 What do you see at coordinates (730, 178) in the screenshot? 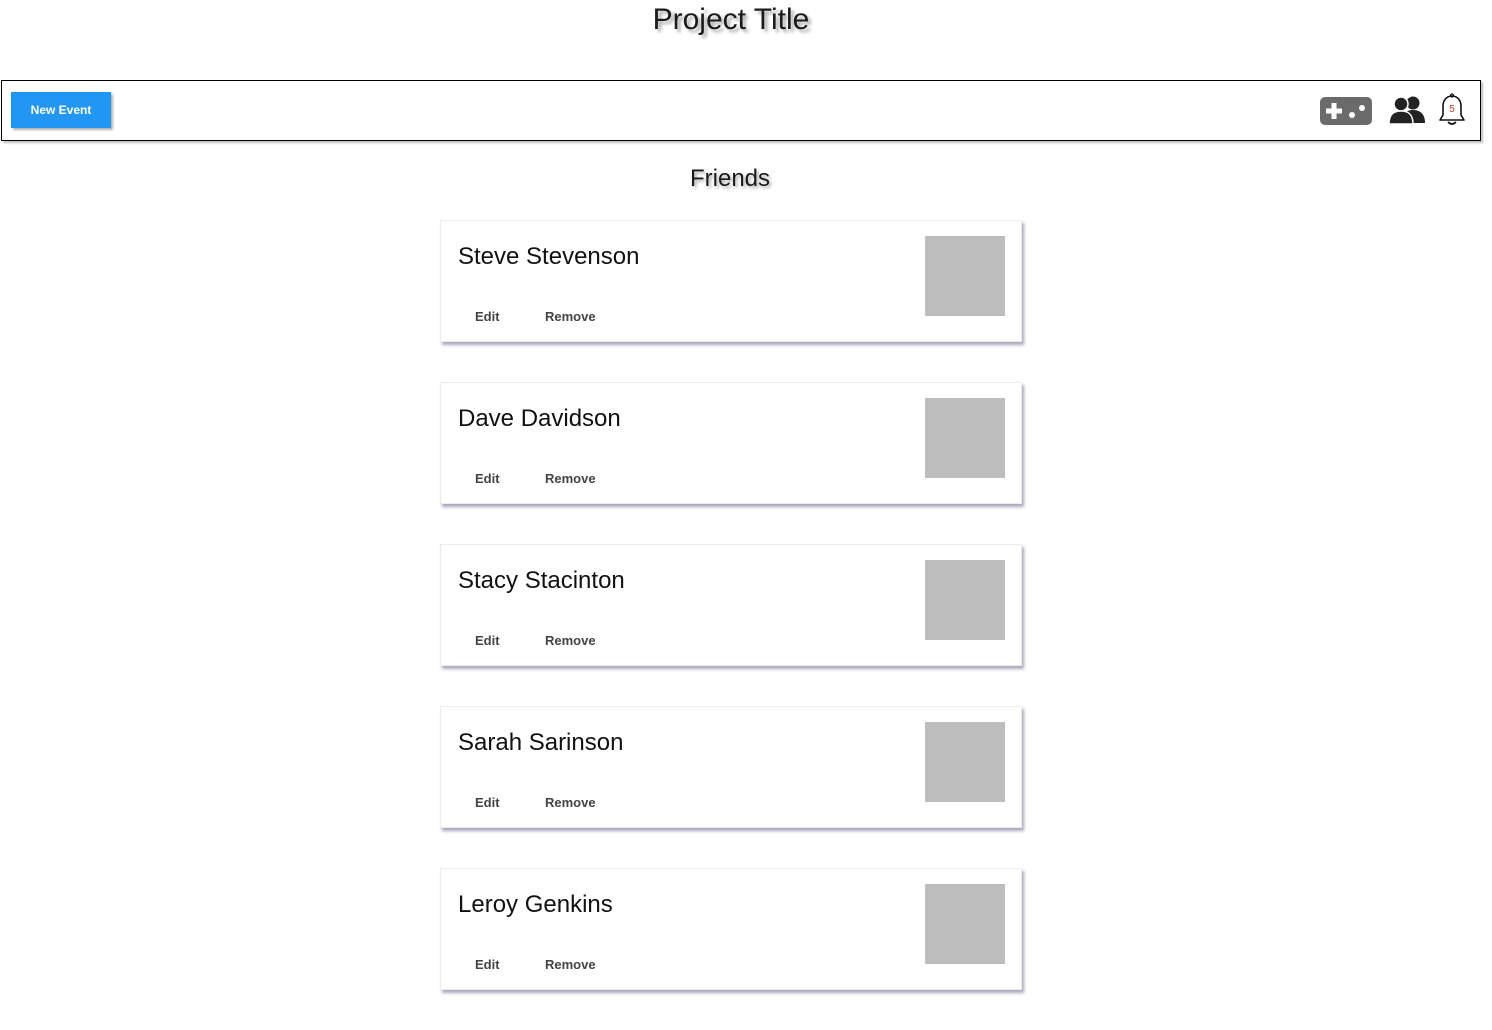
I see `friends-heading: Friends` at bounding box center [730, 178].